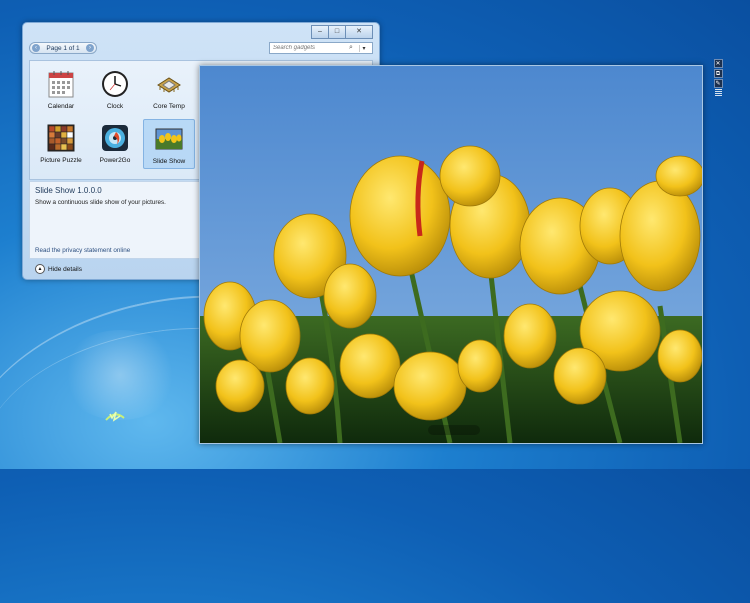  I want to click on gadget-label: Power2Go, so click(115, 160).